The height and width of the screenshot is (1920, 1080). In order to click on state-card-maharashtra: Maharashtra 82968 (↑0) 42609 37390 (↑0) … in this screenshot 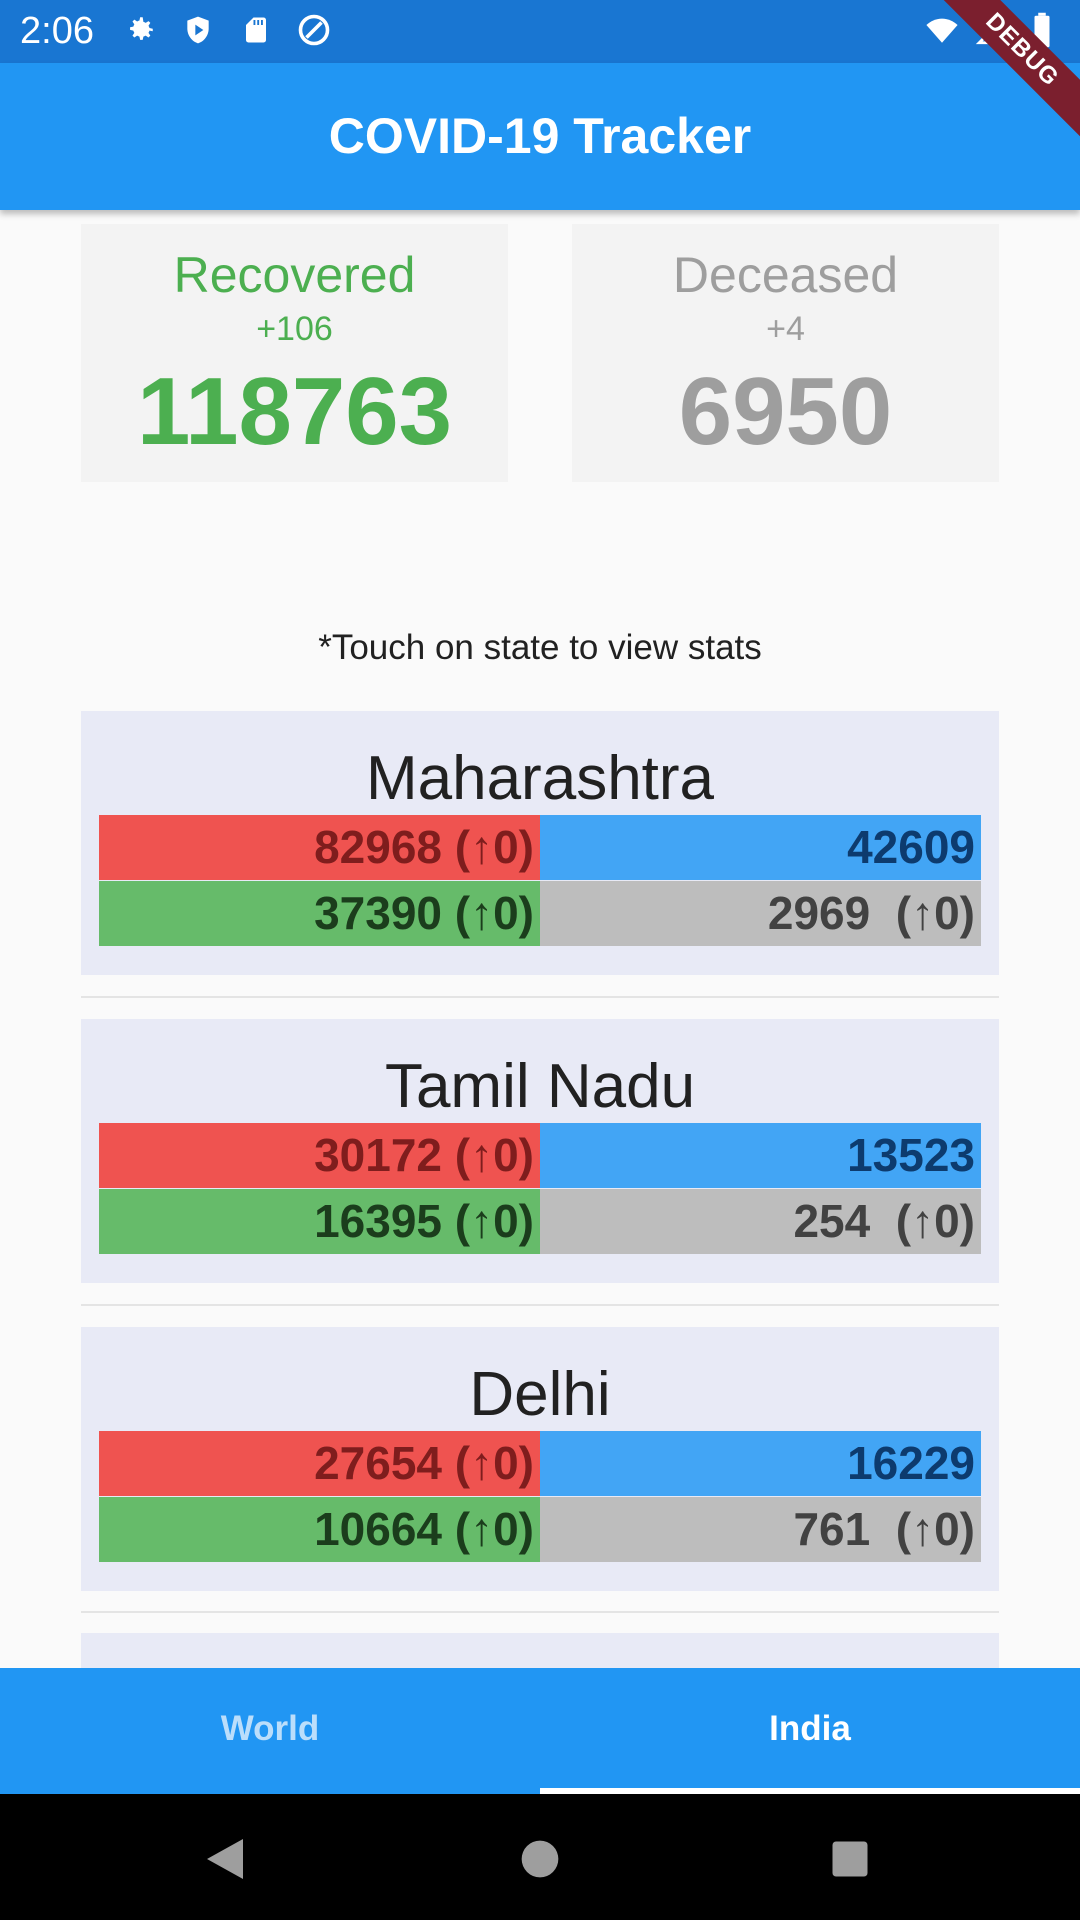, I will do `click(540, 843)`.